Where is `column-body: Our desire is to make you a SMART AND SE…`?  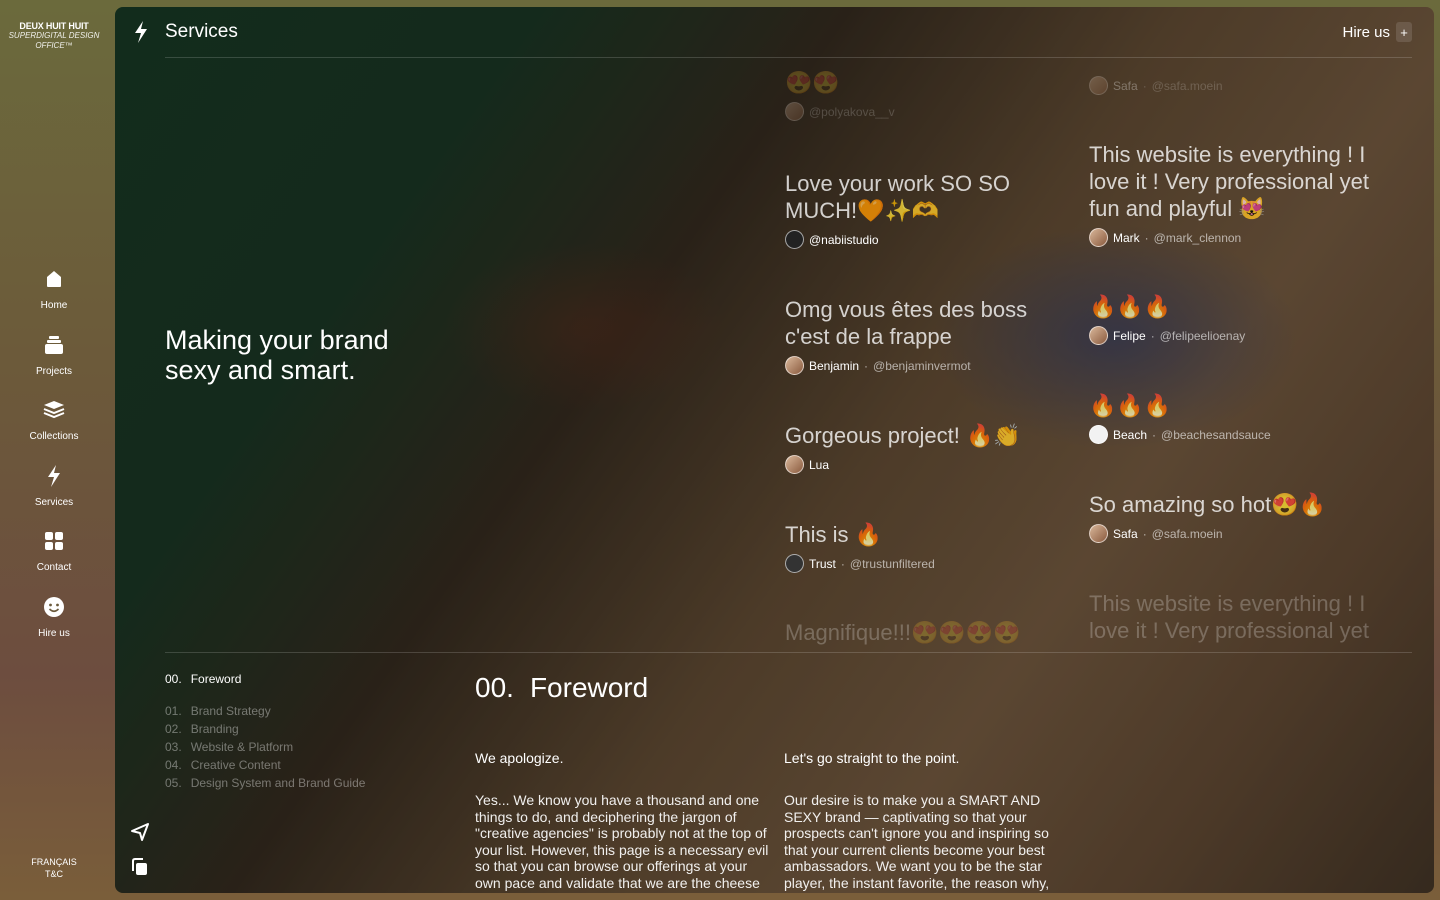
column-body: Our desire is to make you a SMART AND SE… is located at coordinates (918, 842).